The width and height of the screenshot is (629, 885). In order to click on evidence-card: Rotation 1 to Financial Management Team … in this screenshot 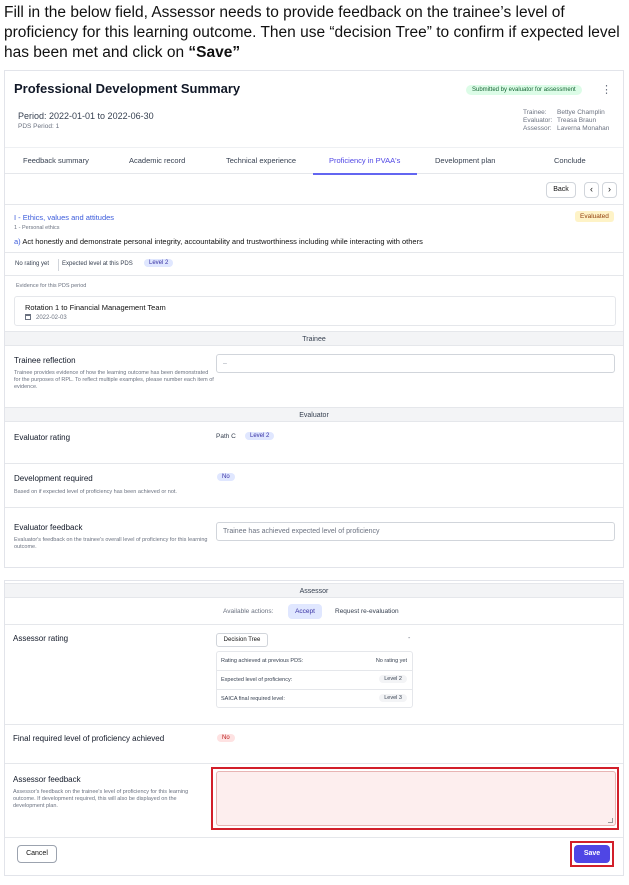, I will do `click(315, 311)`.